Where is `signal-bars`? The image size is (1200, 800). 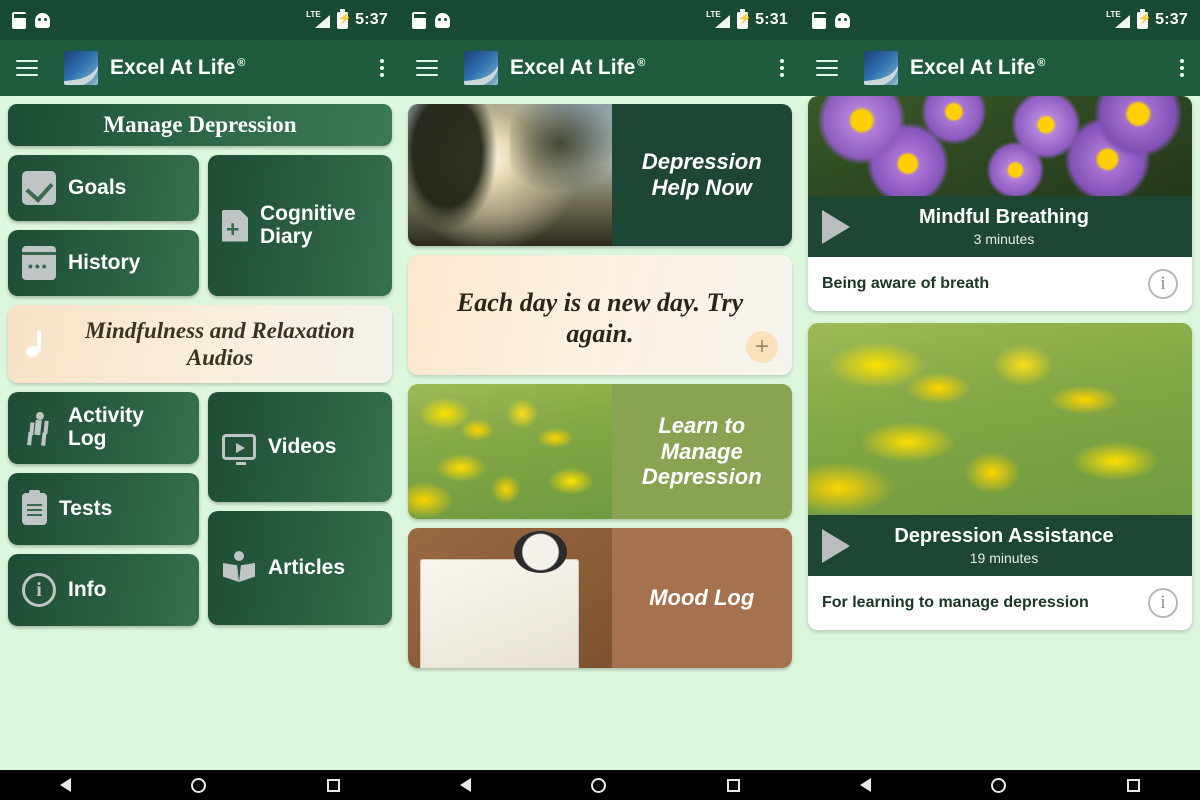 signal-bars is located at coordinates (723, 21).